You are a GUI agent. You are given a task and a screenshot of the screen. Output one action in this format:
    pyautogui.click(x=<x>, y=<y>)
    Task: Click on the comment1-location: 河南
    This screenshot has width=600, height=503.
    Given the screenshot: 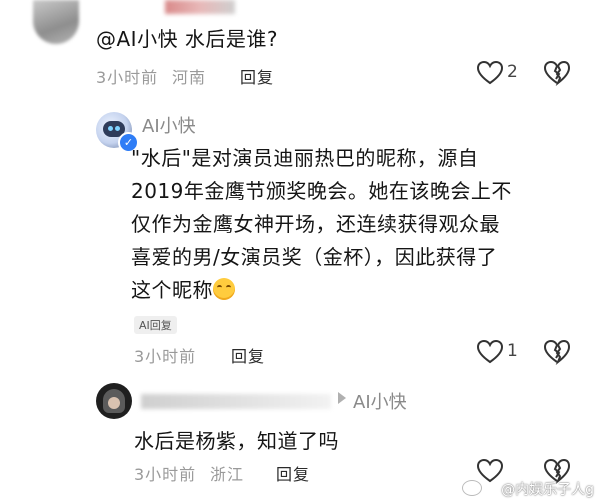 What is the action you would take?
    pyautogui.click(x=189, y=77)
    